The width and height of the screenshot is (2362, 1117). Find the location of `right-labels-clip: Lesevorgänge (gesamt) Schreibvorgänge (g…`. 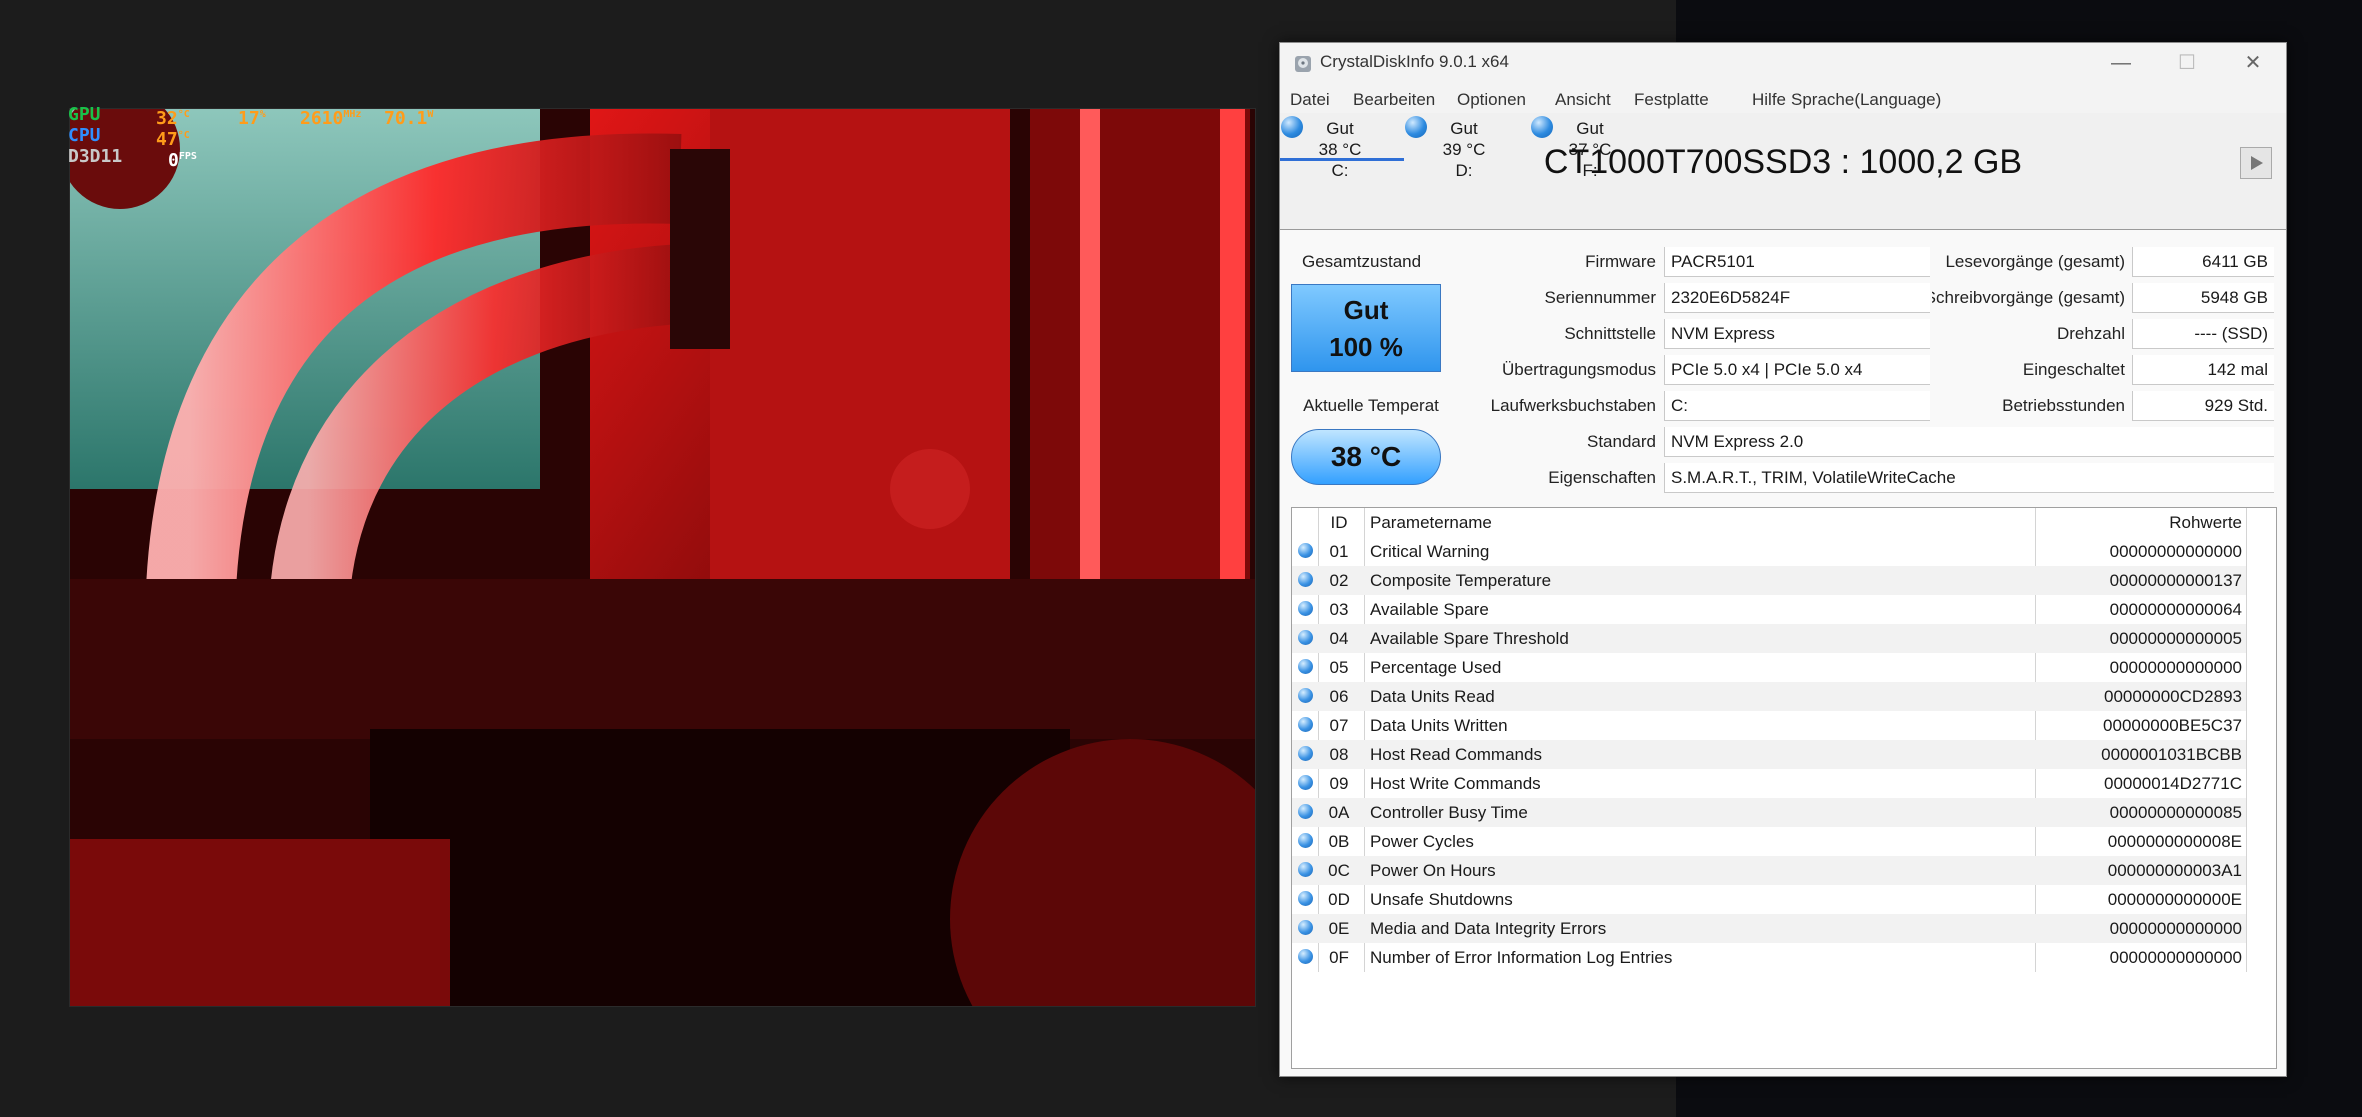

right-labels-clip: Lesevorgänge (gesamt) Schreibvorgänge (g… is located at coordinates (2030, 348).